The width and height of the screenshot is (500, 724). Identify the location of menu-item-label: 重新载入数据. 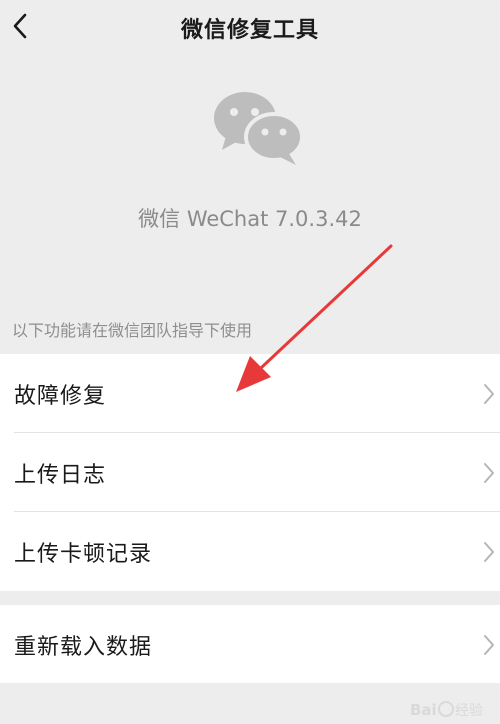
(83, 647).